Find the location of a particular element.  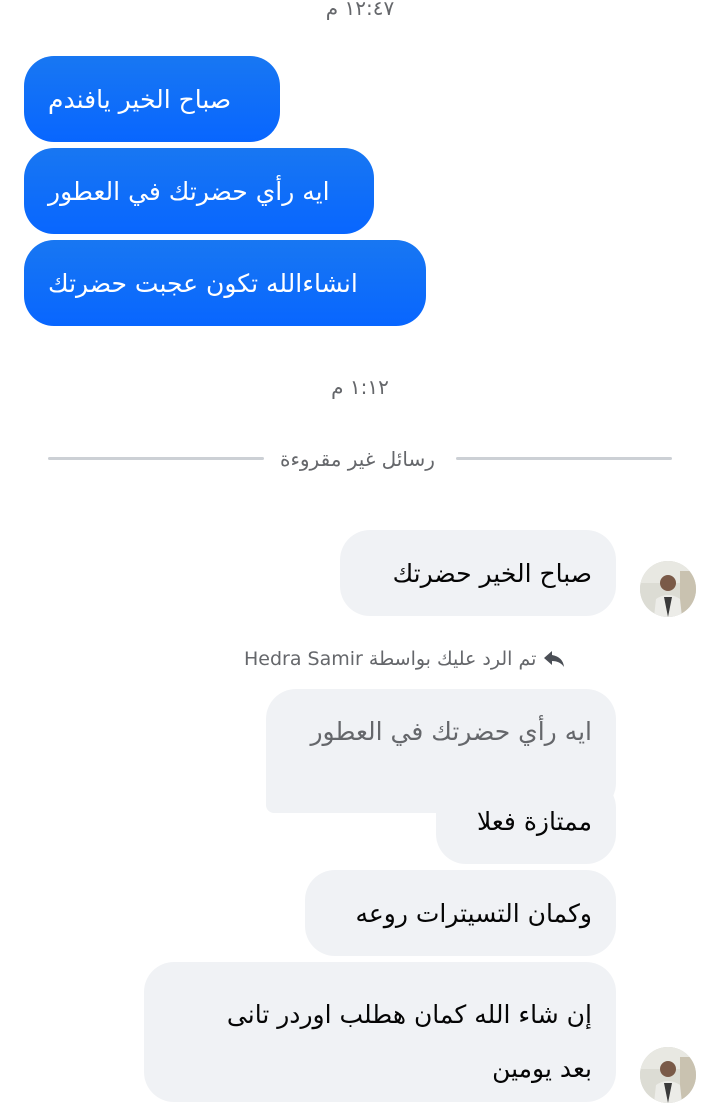

unread-divider-label: رسائل غير مقروءة is located at coordinates (357, 459).